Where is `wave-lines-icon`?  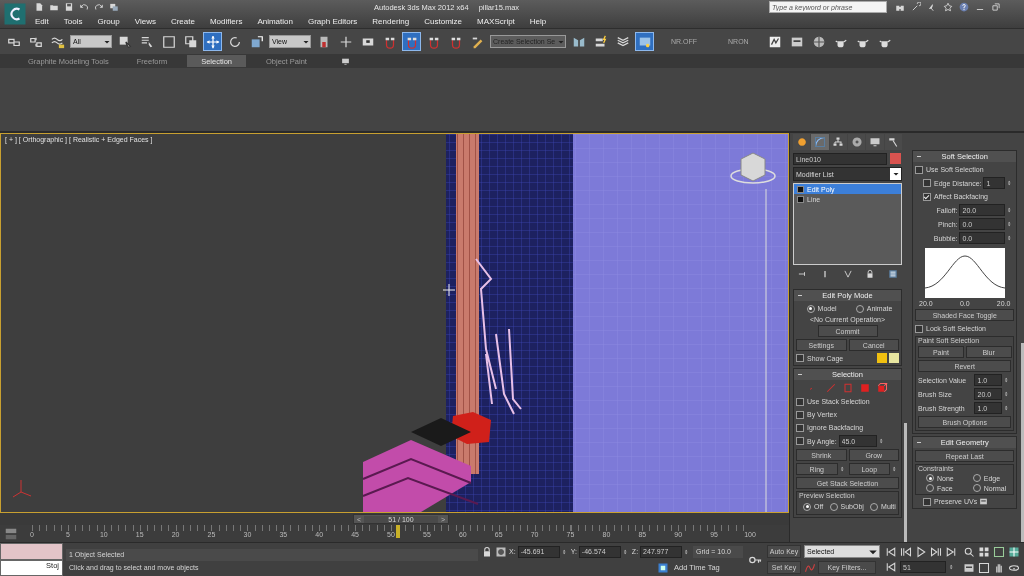
wave-lines-icon is located at coordinates (57, 41).